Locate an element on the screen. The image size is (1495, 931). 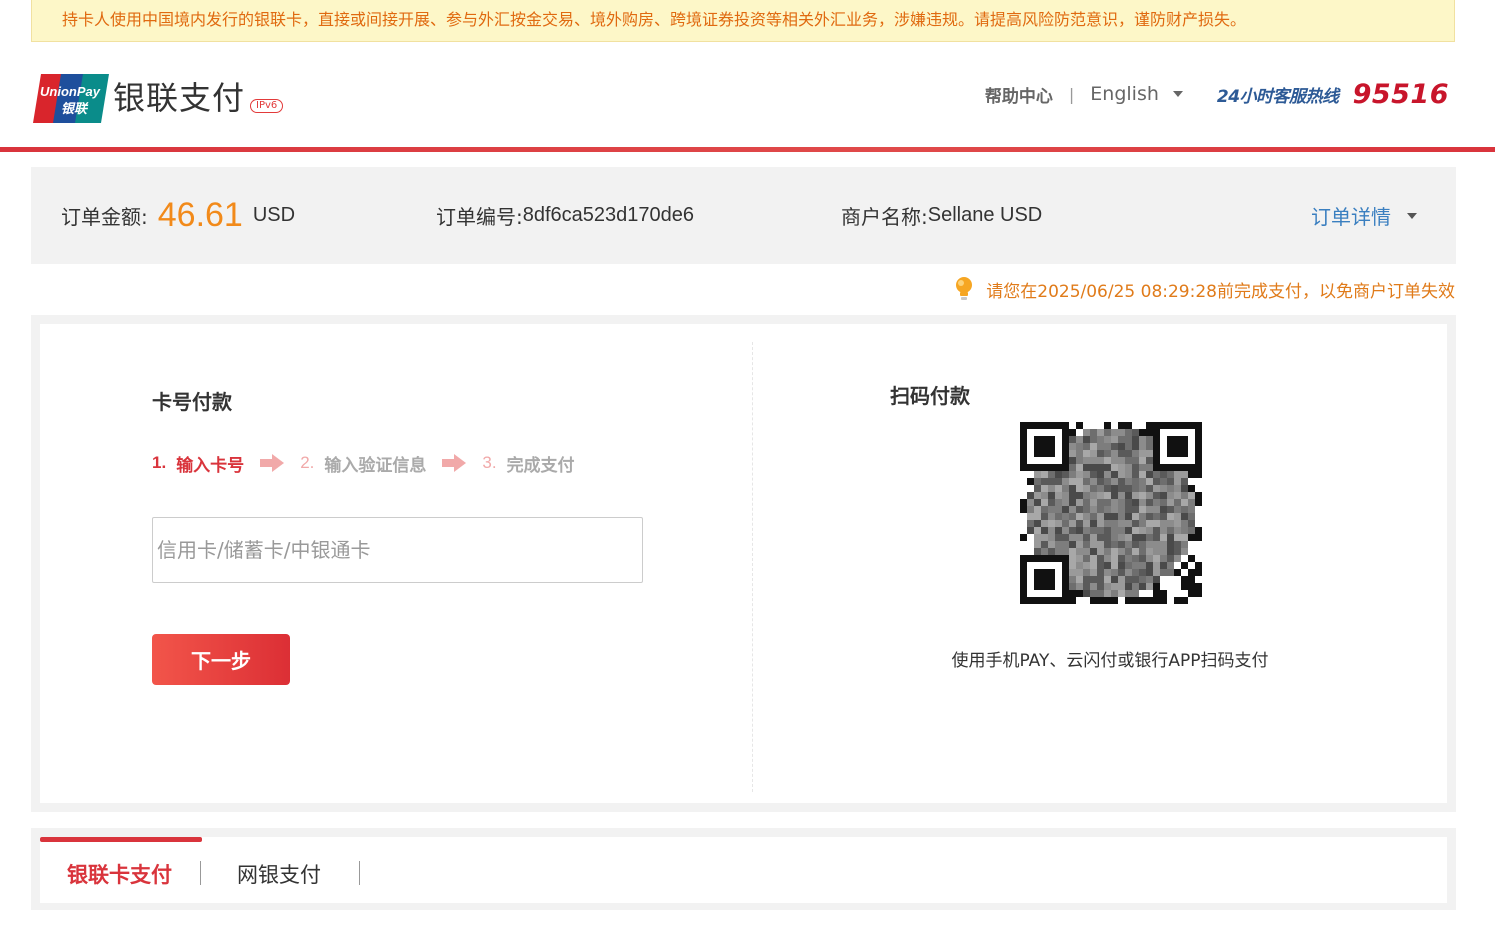
card-payment-title: 卡号付款 is located at coordinates (192, 402).